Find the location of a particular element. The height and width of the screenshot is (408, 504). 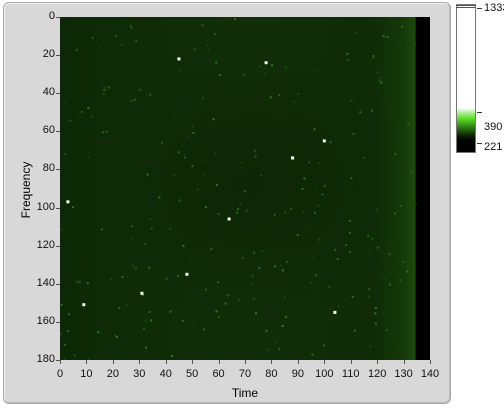

y-tick-label: 180 is located at coordinates (45, 359).